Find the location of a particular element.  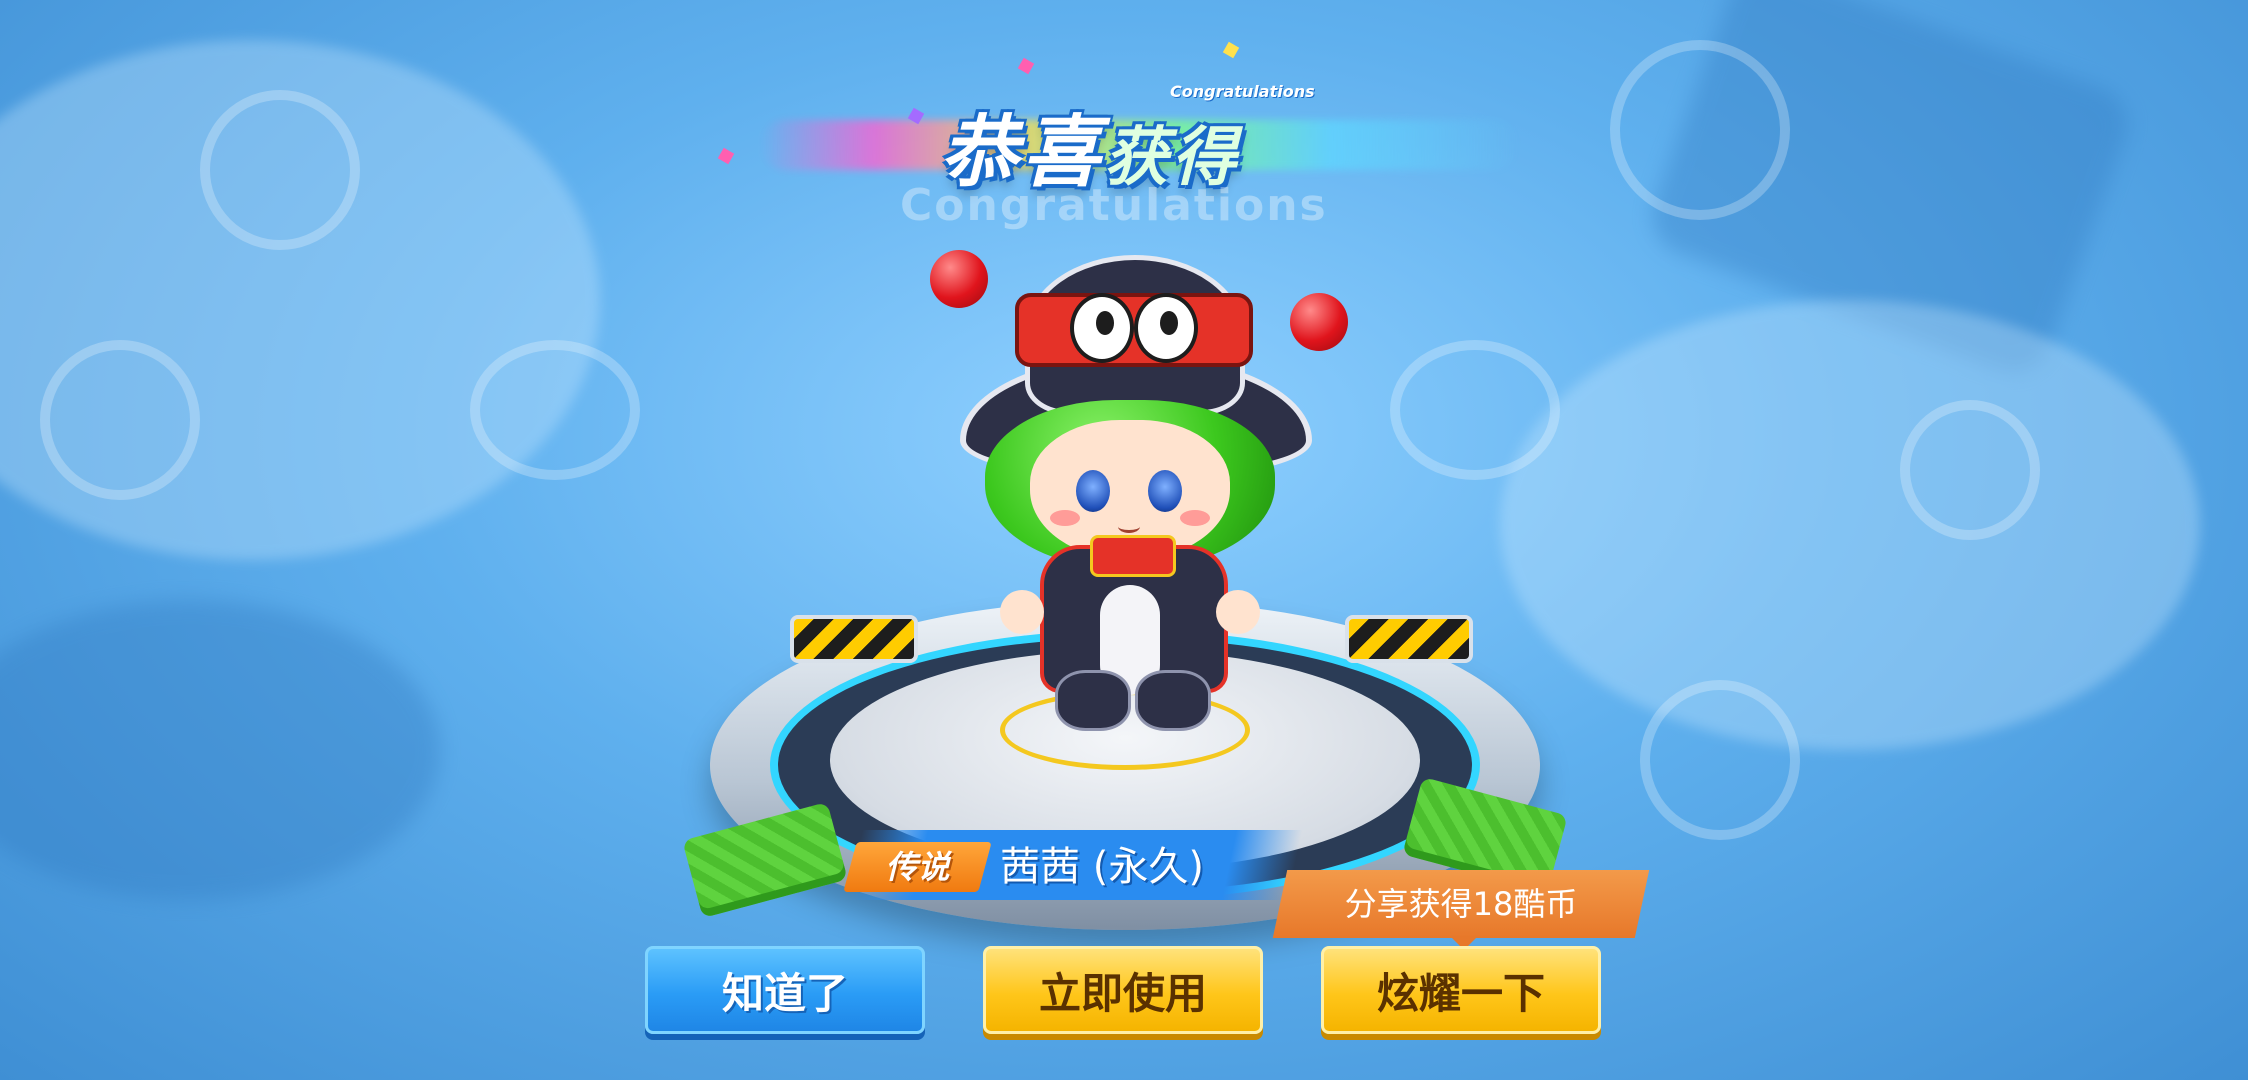

rarity-label: 传说 is located at coordinates (917, 867).